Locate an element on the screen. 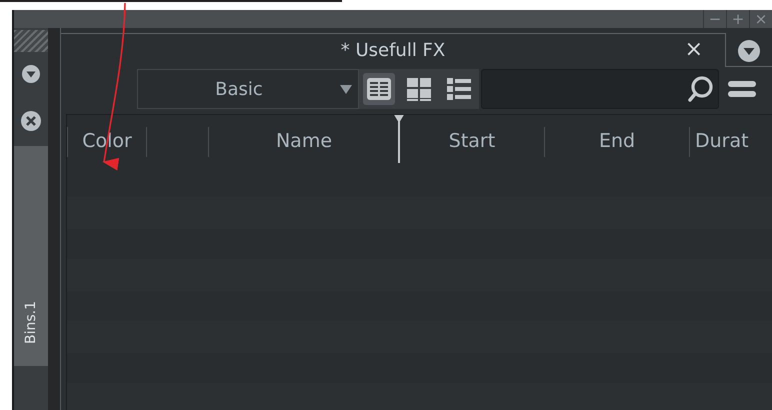 The width and height of the screenshot is (772, 410). dock-tab: Bins.1 is located at coordinates (31, 256).